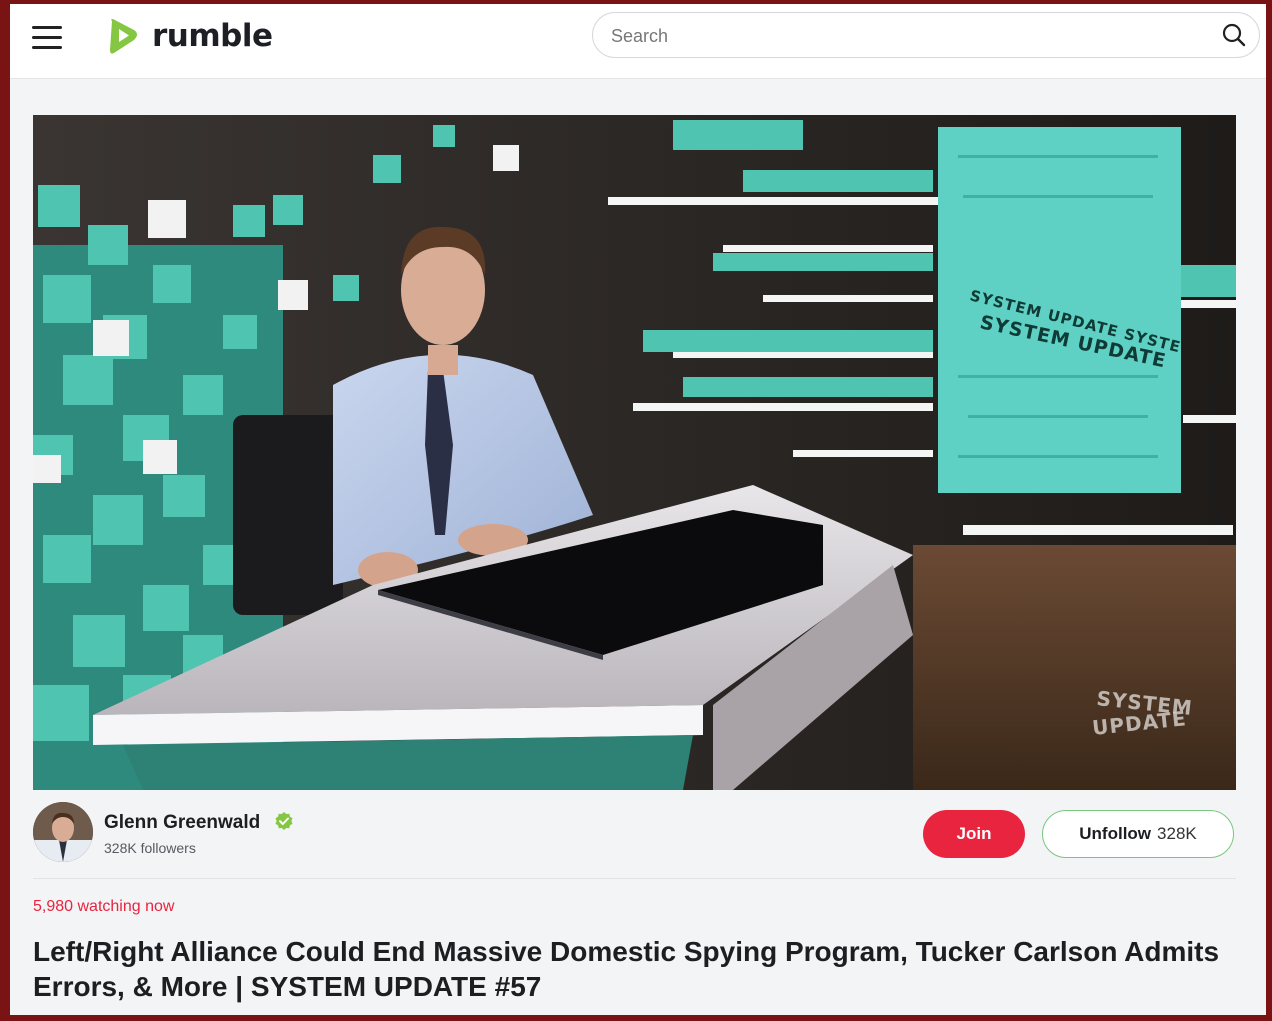  What do you see at coordinates (212, 36) in the screenshot?
I see `logo-text: rumble` at bounding box center [212, 36].